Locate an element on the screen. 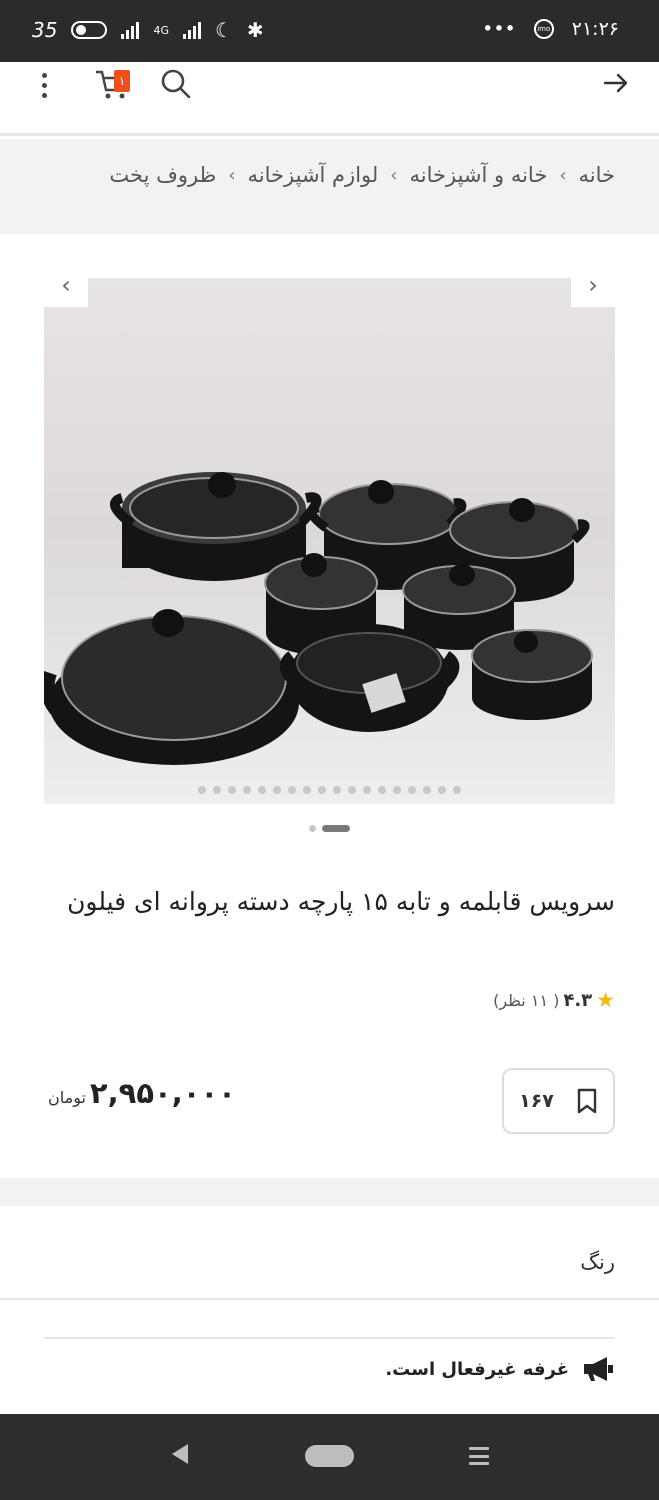 This screenshot has width=659, height=1500. breadcrumb-item-kitchenware: لوازم آشپزخانه is located at coordinates (313, 175).